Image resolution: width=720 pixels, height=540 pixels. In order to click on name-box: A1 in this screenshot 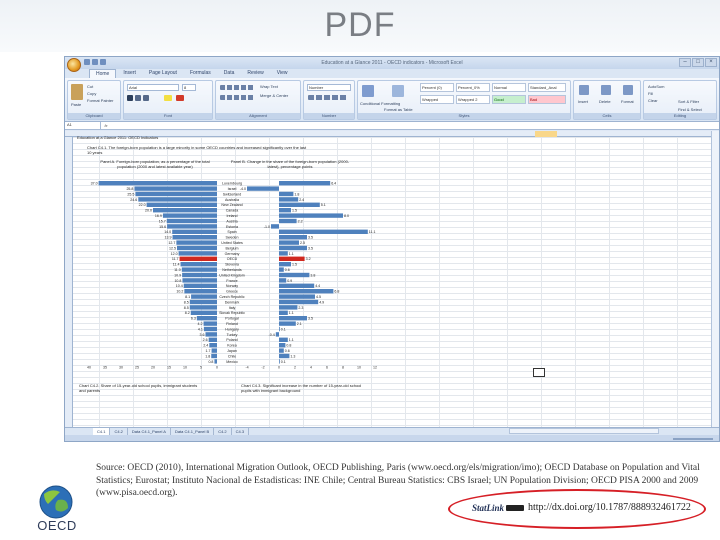, I will do `click(83, 125)`.